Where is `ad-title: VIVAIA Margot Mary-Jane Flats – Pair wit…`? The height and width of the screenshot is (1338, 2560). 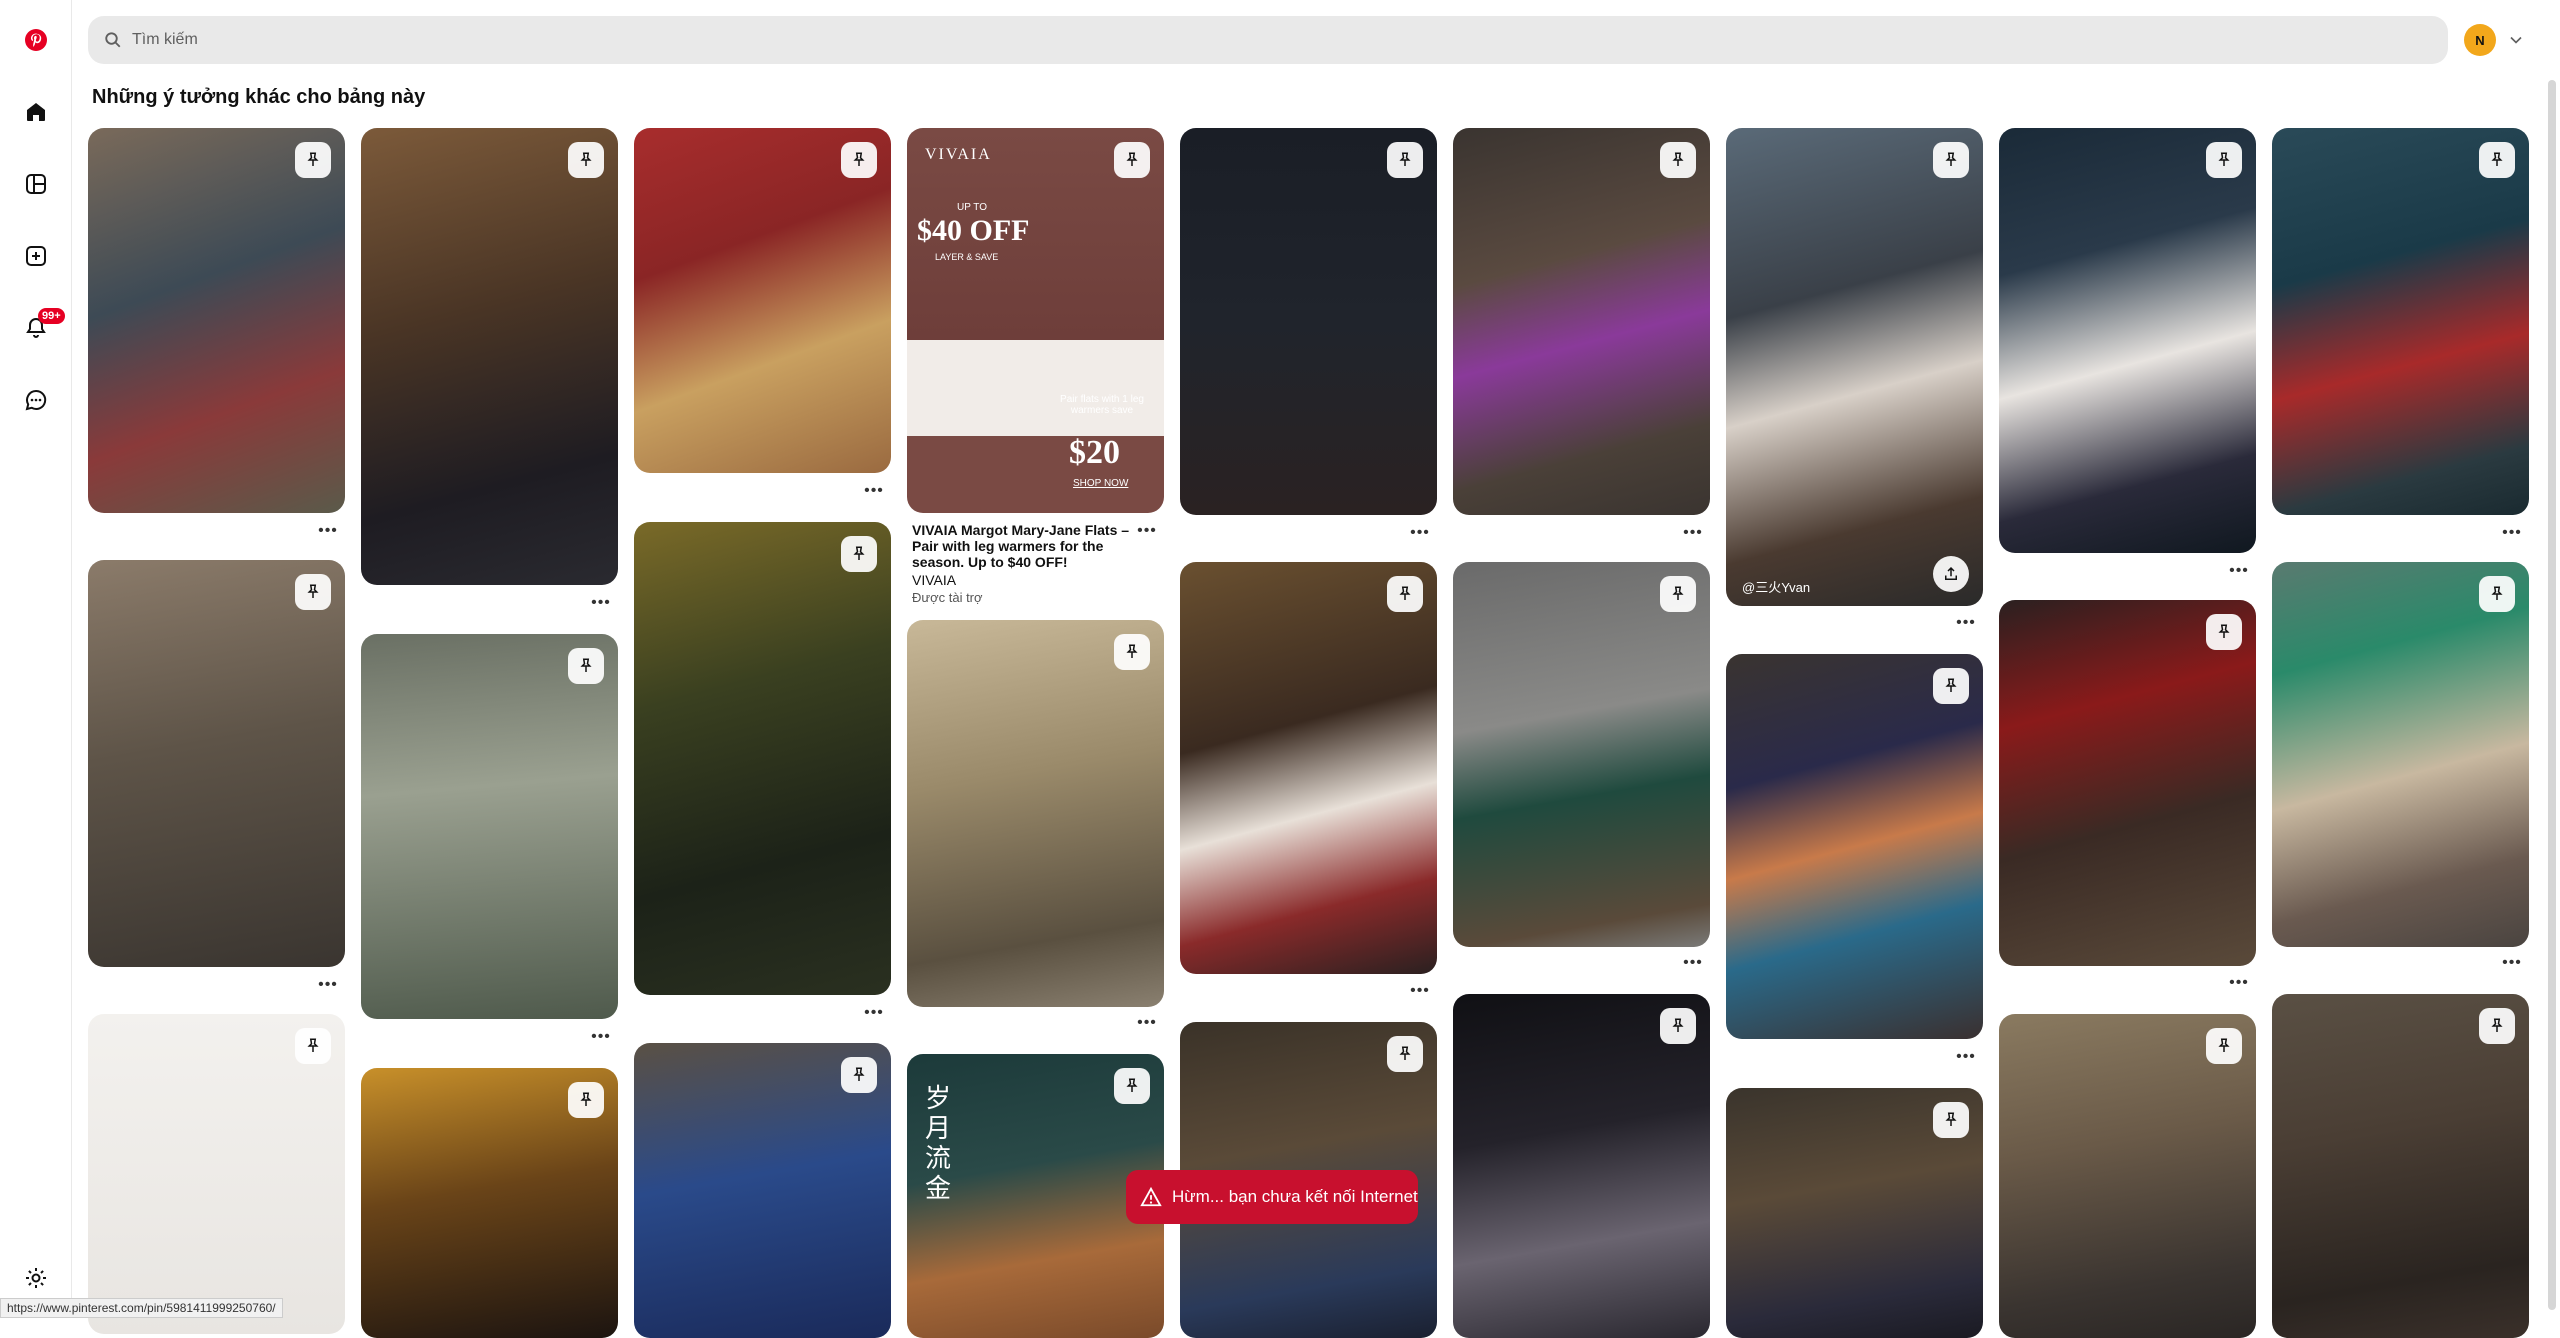
ad-title: VIVAIA Margot Mary-Jane Flats – Pair wit… is located at coordinates (1032, 546).